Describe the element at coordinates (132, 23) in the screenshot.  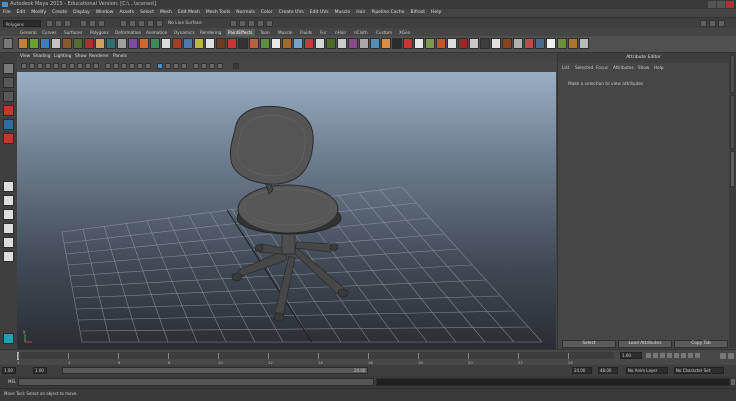
I see `snap-curve-icon` at that location.